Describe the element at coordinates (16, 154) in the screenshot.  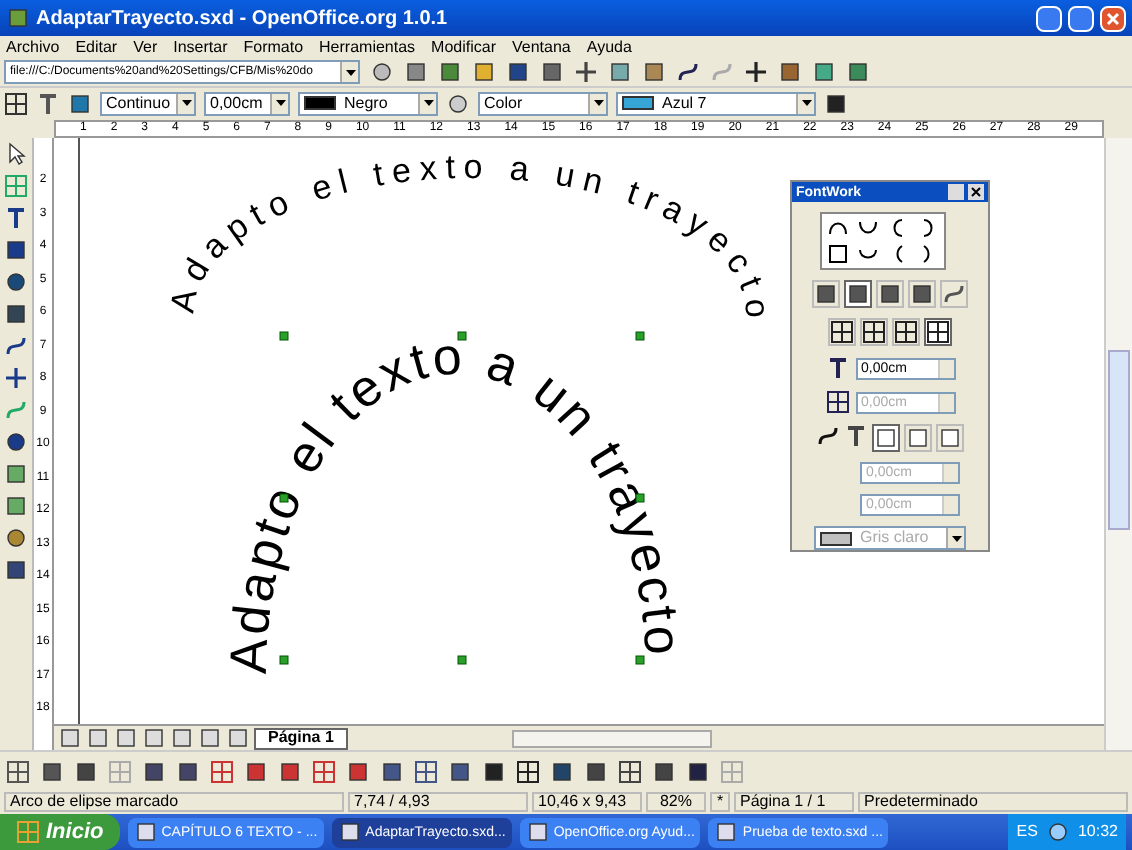
I see `pointer-arrow-icon` at that location.